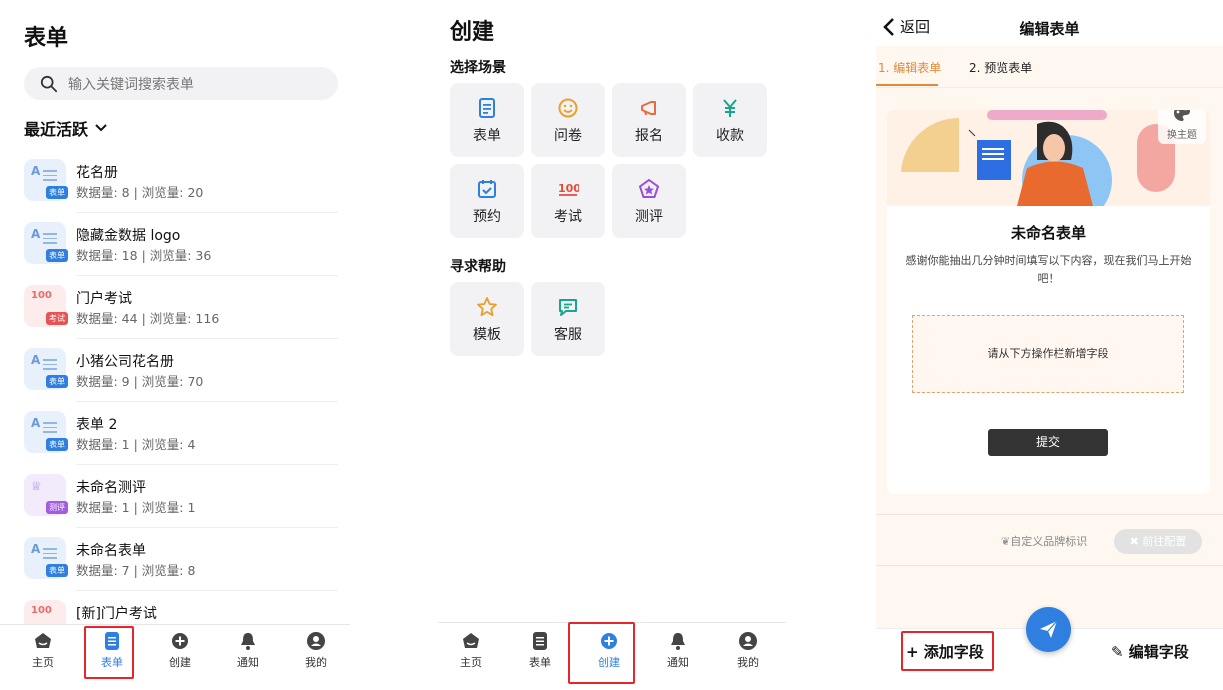 This screenshot has height=690, width=1223. Describe the element at coordinates (111, 551) in the screenshot. I see `item-name: 未命名表单` at that location.